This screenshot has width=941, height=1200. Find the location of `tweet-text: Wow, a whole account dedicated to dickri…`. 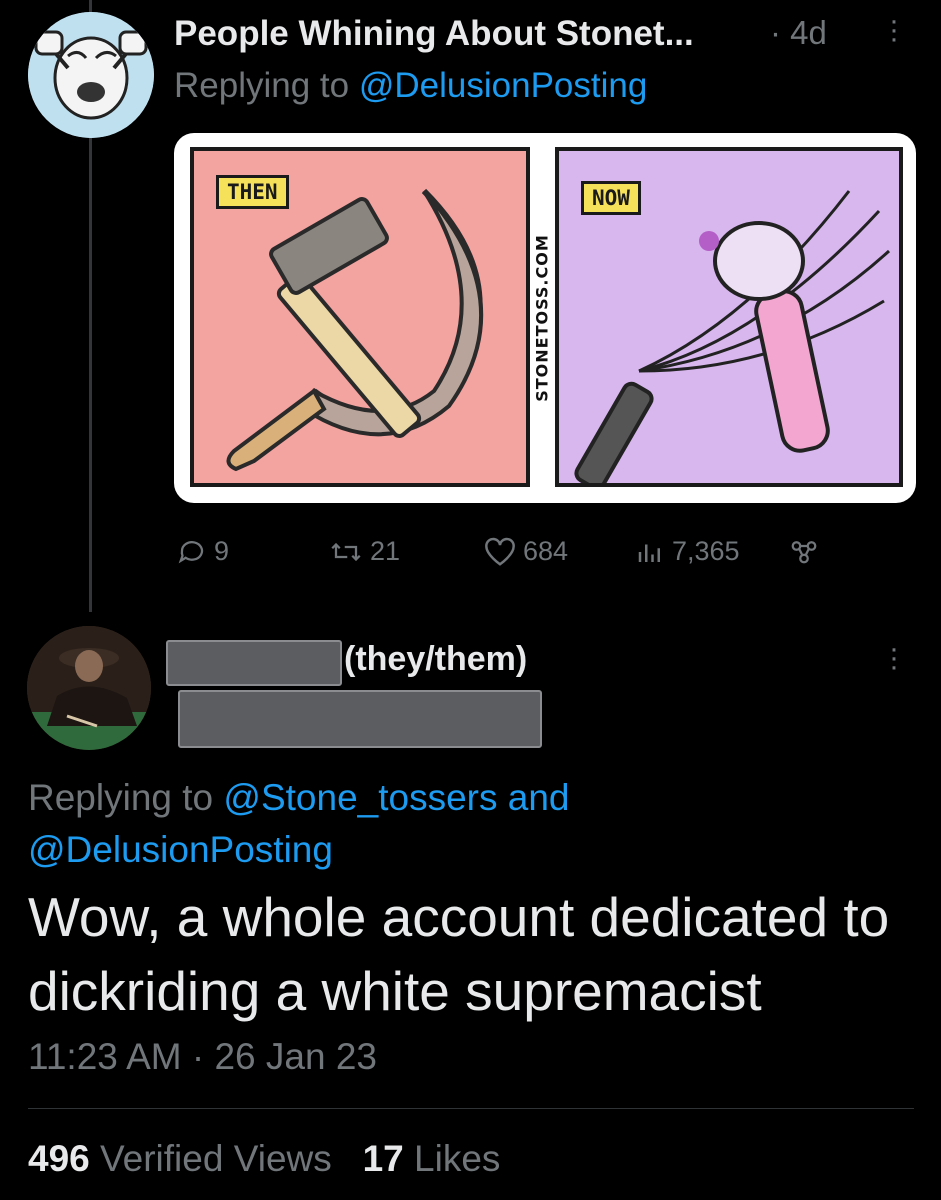

tweet-text: Wow, a whole account dedicated to dickri… is located at coordinates (459, 954).